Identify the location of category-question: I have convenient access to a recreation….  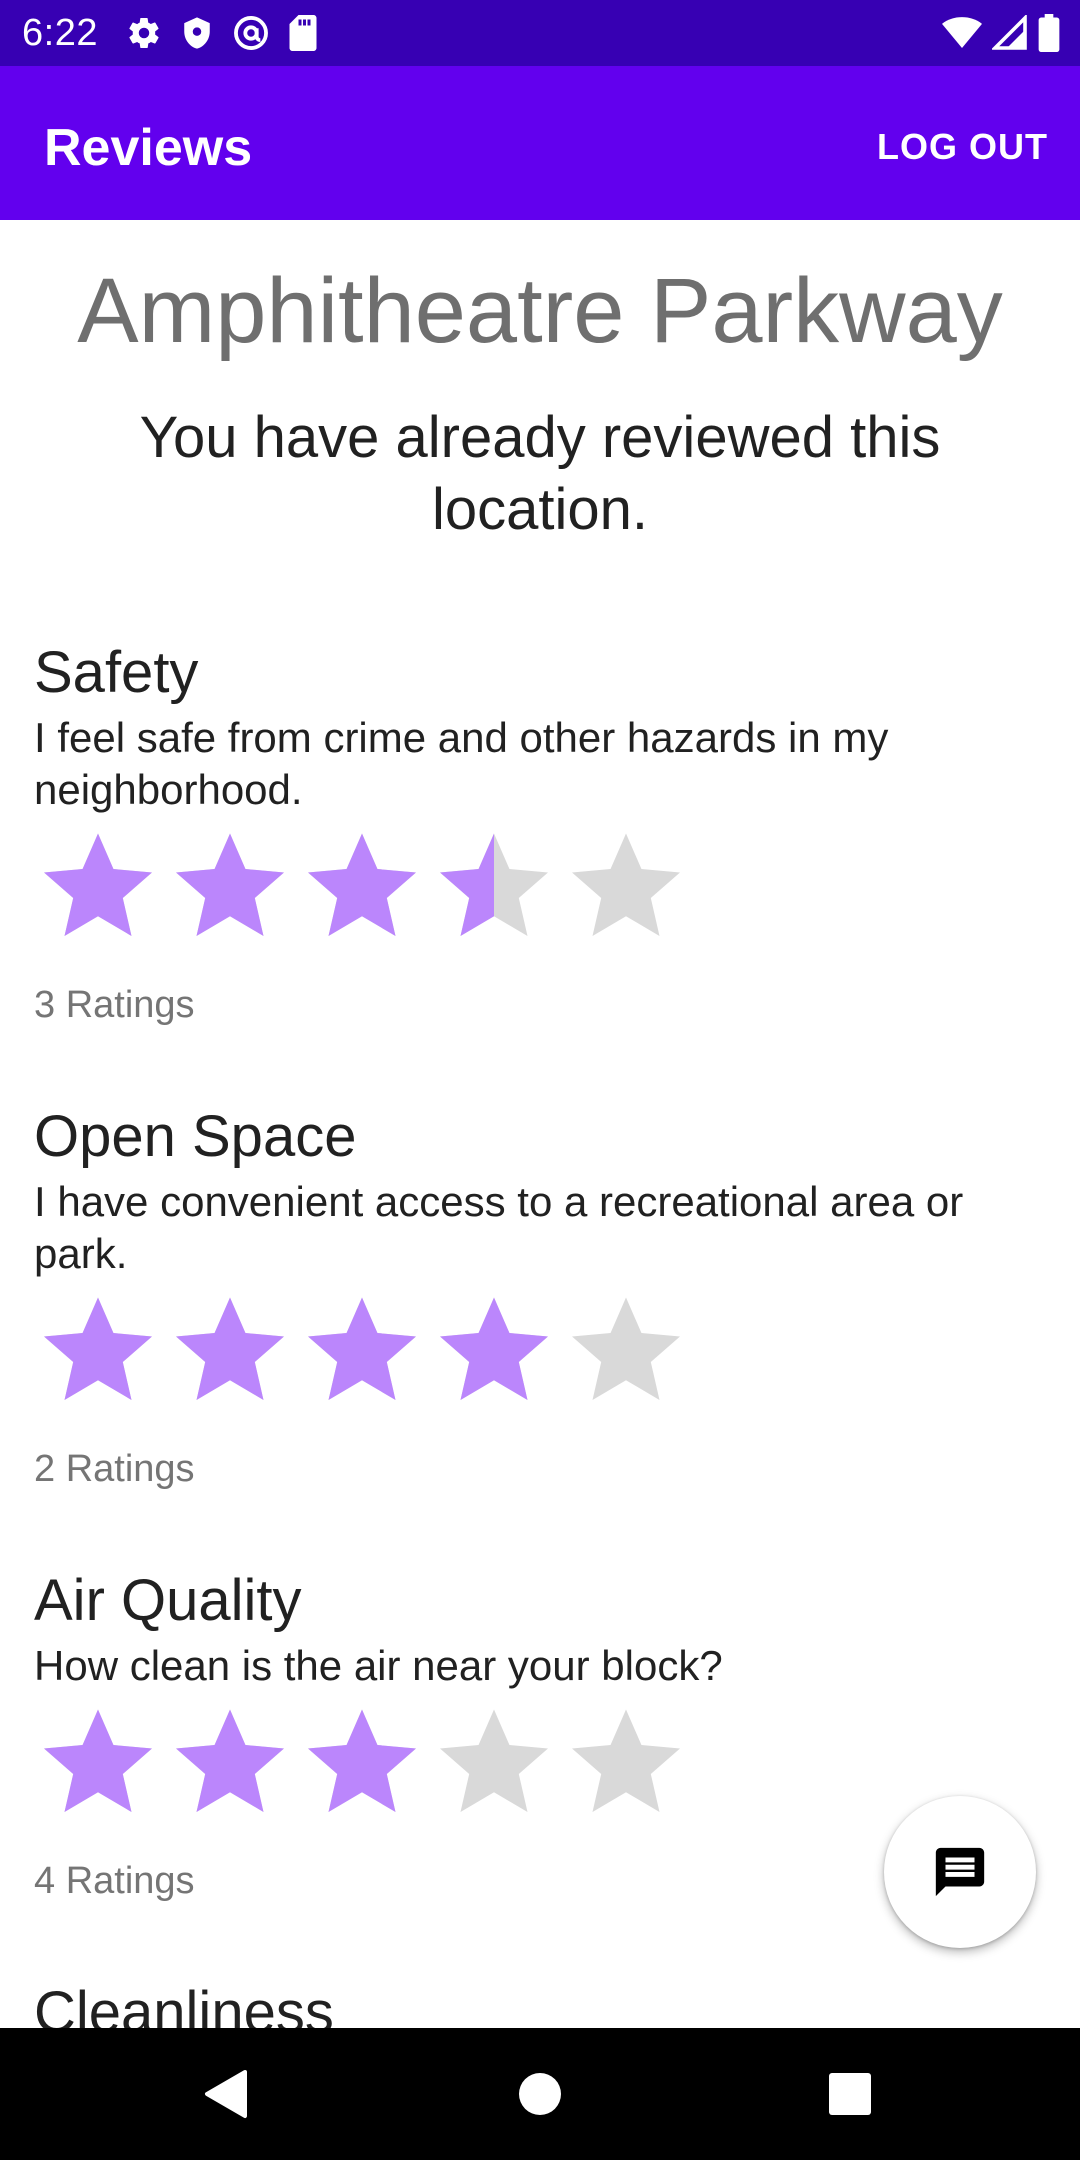
(499, 1227).